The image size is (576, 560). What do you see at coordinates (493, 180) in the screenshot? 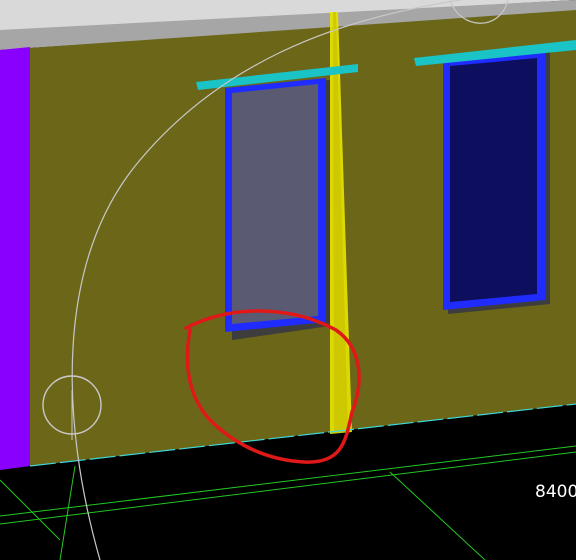
I see `window-right-glass` at bounding box center [493, 180].